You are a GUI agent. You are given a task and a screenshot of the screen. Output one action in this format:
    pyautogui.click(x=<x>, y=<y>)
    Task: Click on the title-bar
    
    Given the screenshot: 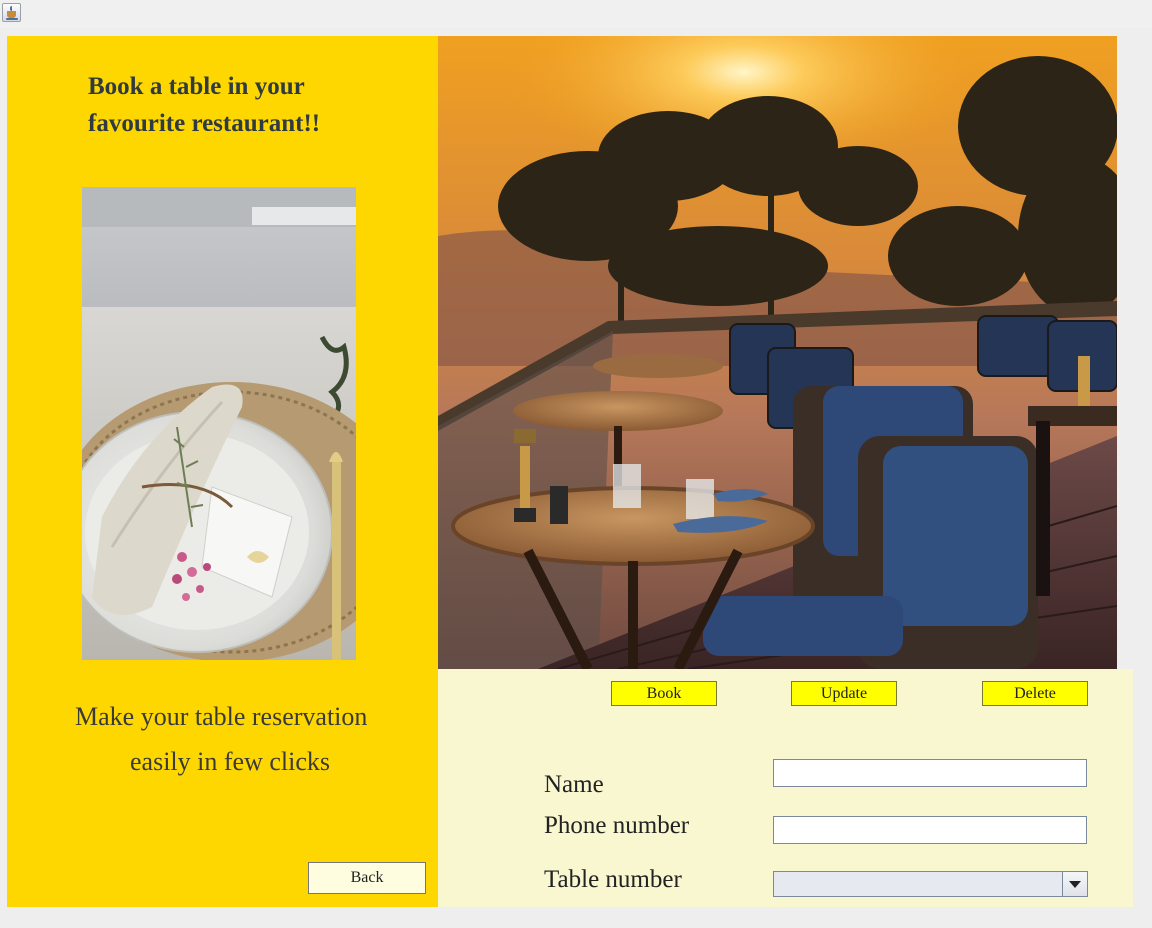 What is the action you would take?
    pyautogui.click(x=576, y=14)
    